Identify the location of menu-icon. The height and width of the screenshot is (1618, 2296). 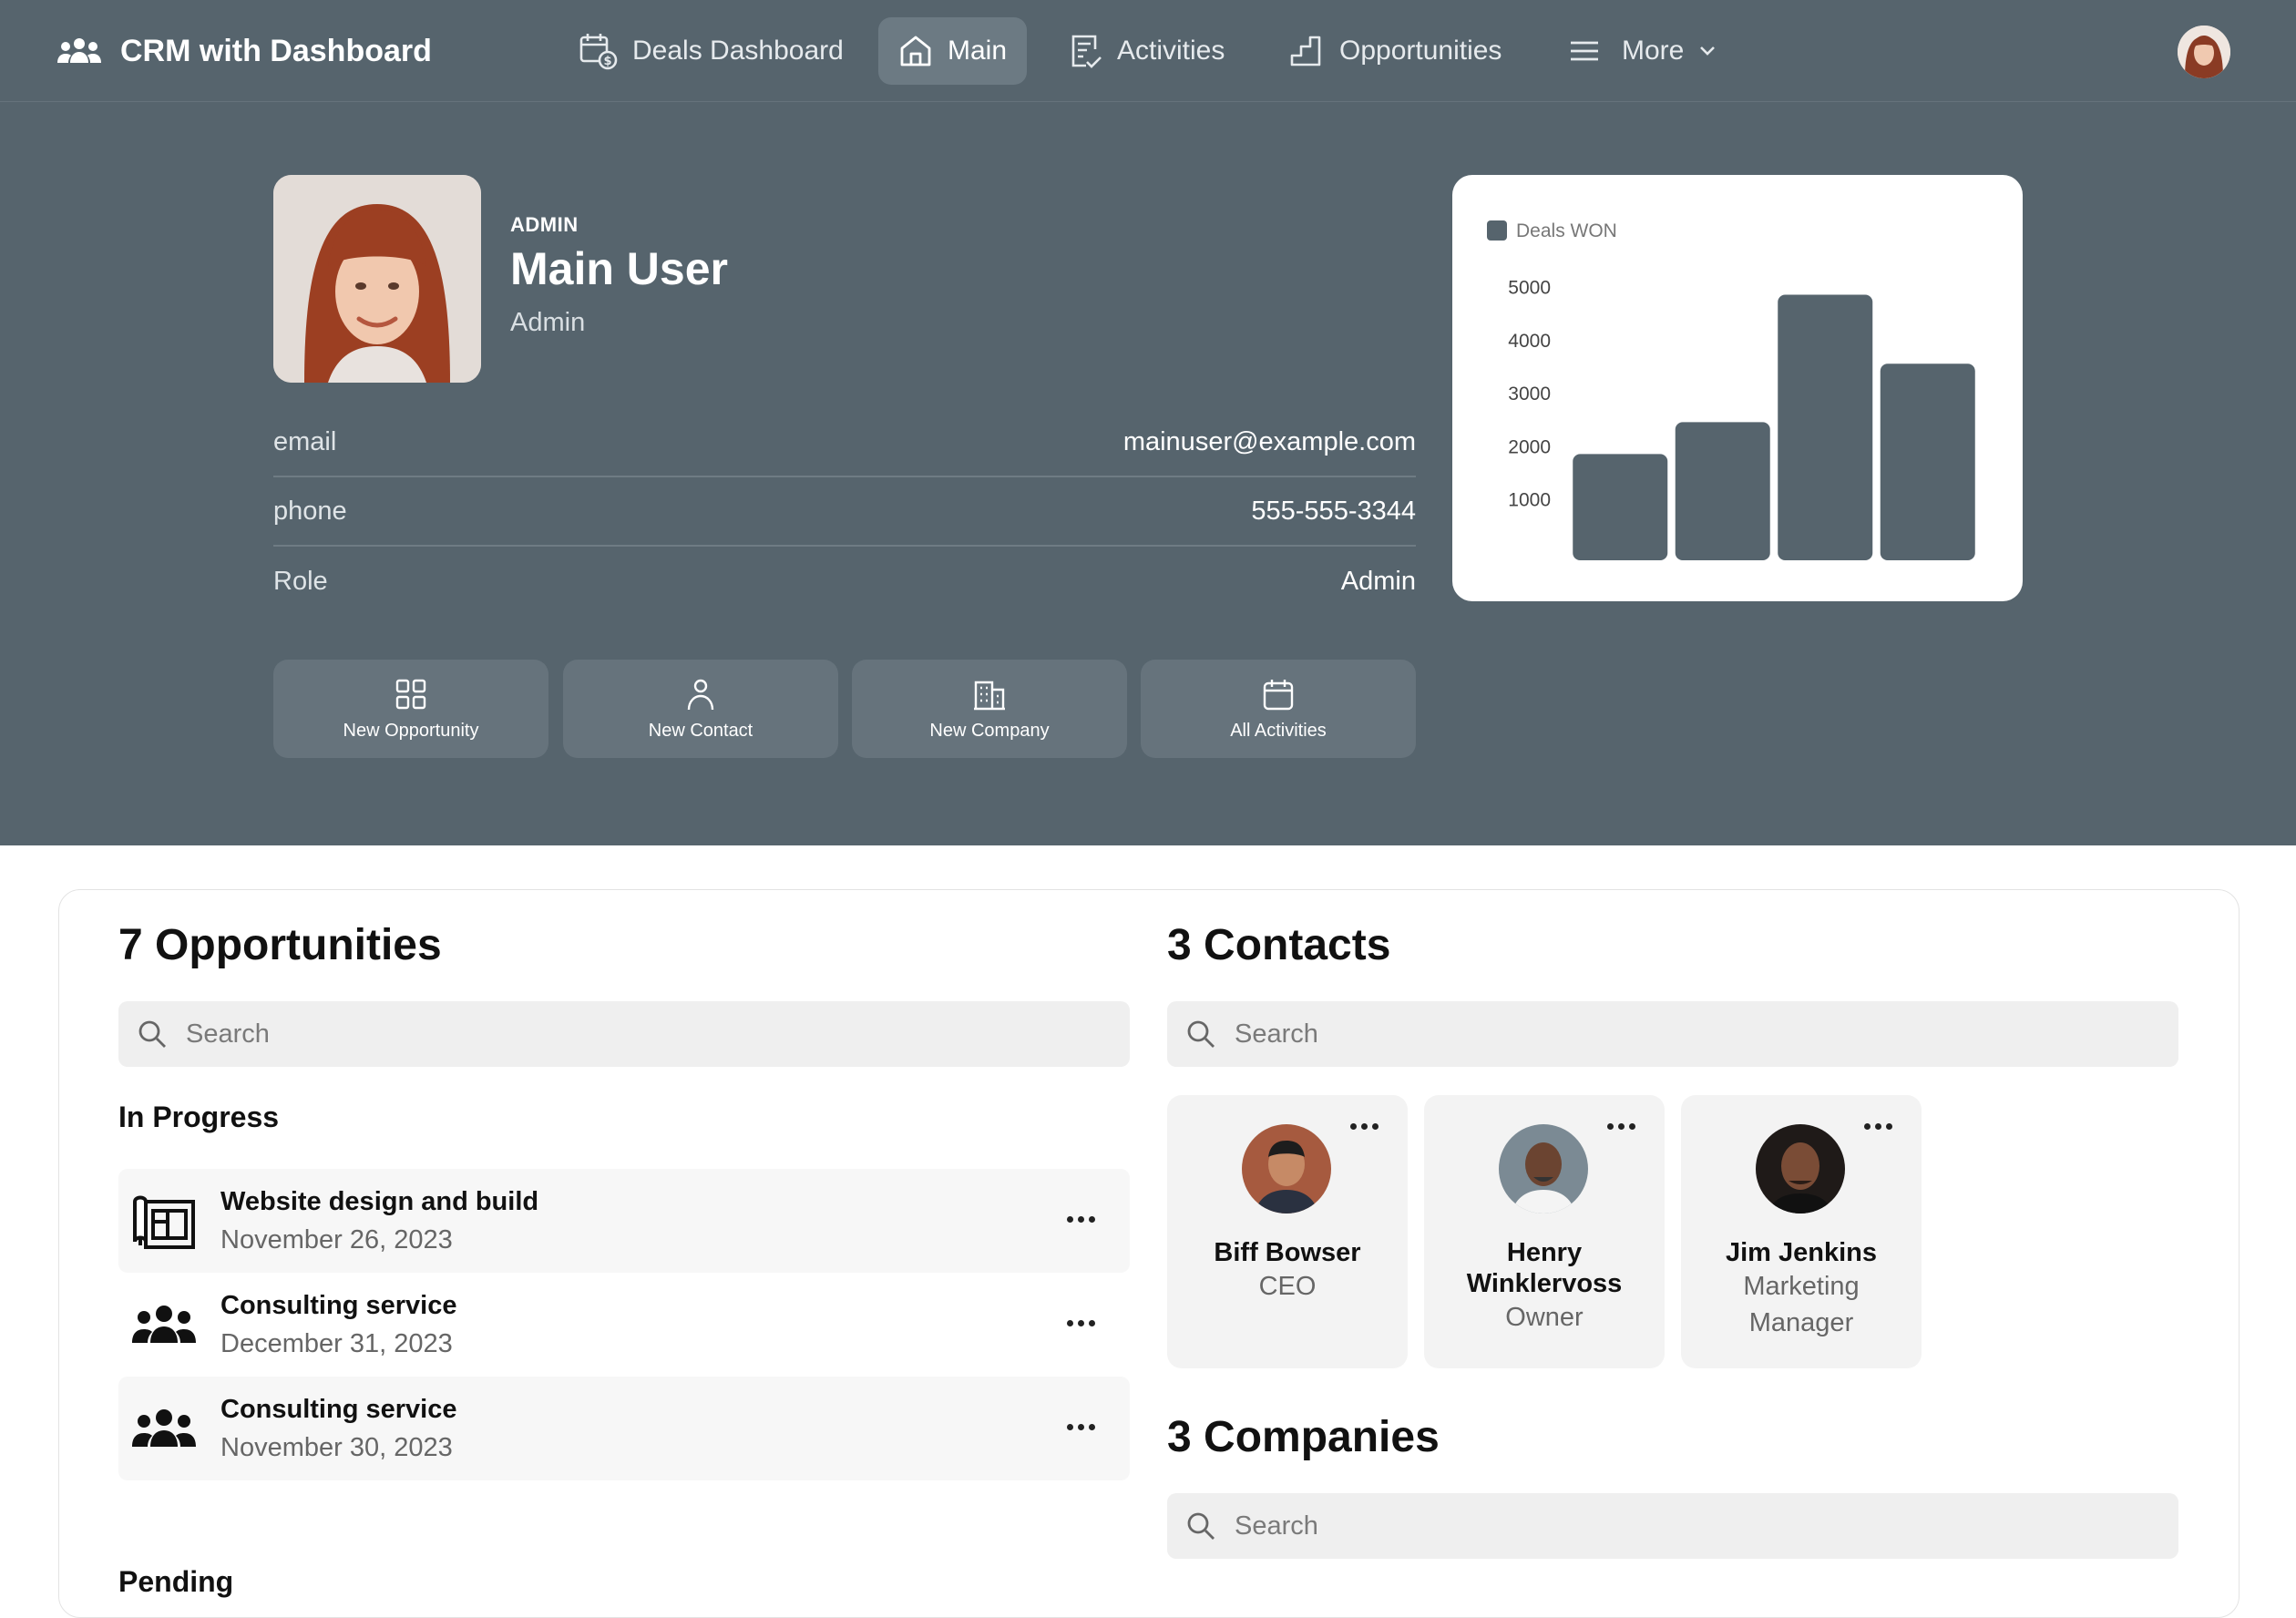
(1584, 51).